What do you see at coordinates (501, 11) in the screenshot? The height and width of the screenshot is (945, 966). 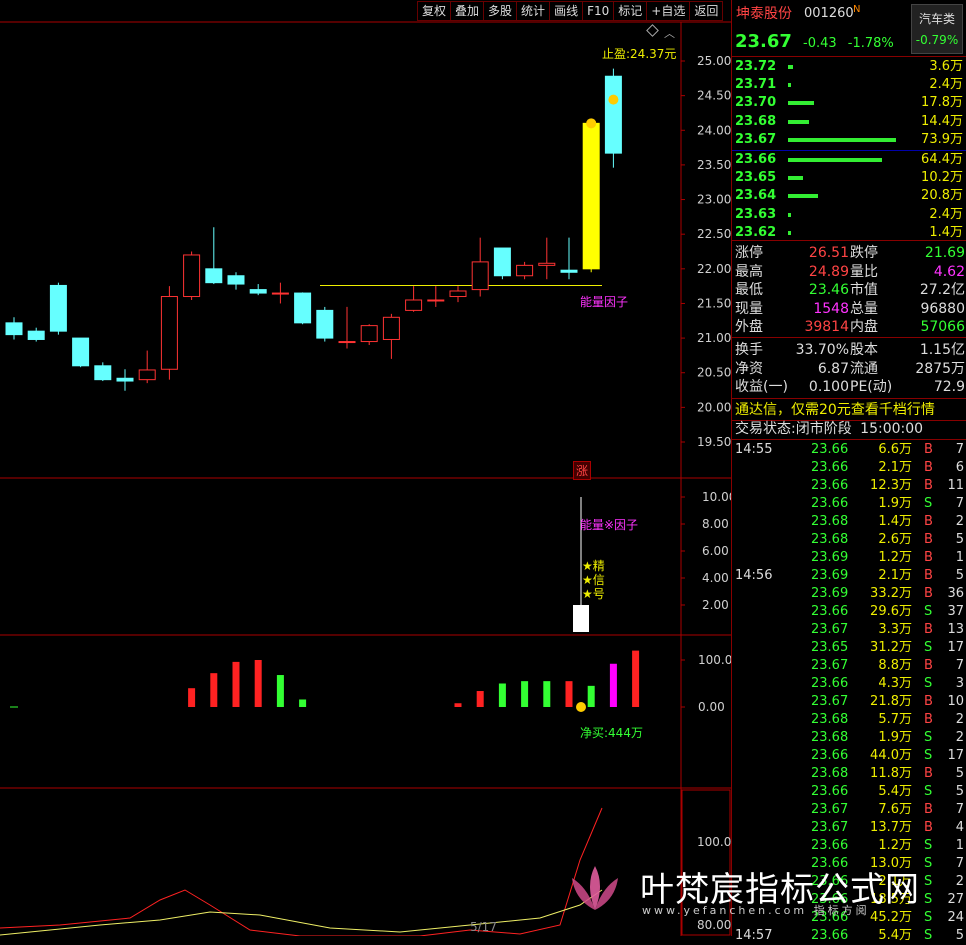 I see `toolbar-multi-stock-button: 多股` at bounding box center [501, 11].